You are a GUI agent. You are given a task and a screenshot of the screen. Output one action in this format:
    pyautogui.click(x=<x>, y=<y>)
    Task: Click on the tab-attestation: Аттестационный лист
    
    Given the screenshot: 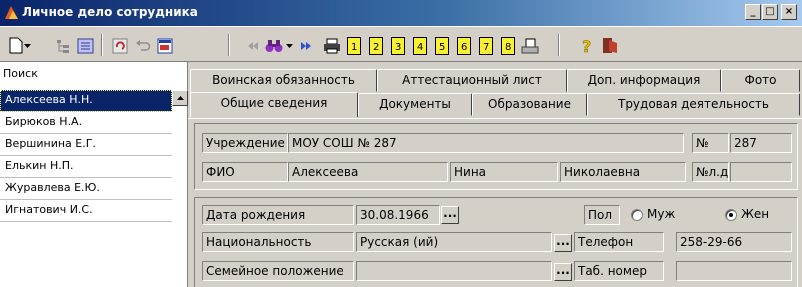 What is the action you would take?
    pyautogui.click(x=472, y=80)
    